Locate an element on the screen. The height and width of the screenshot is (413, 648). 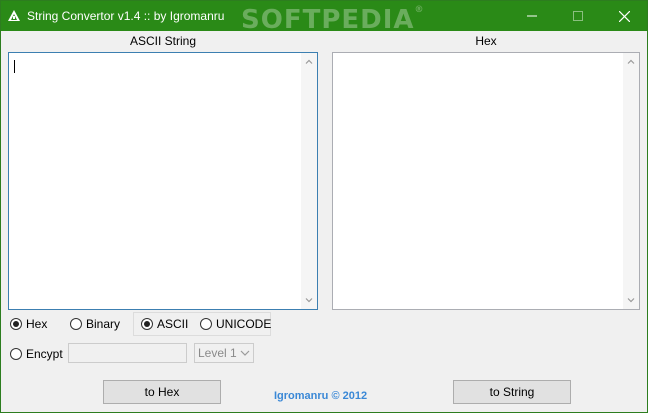
unicode-radio: UNICODE is located at coordinates (235, 324).